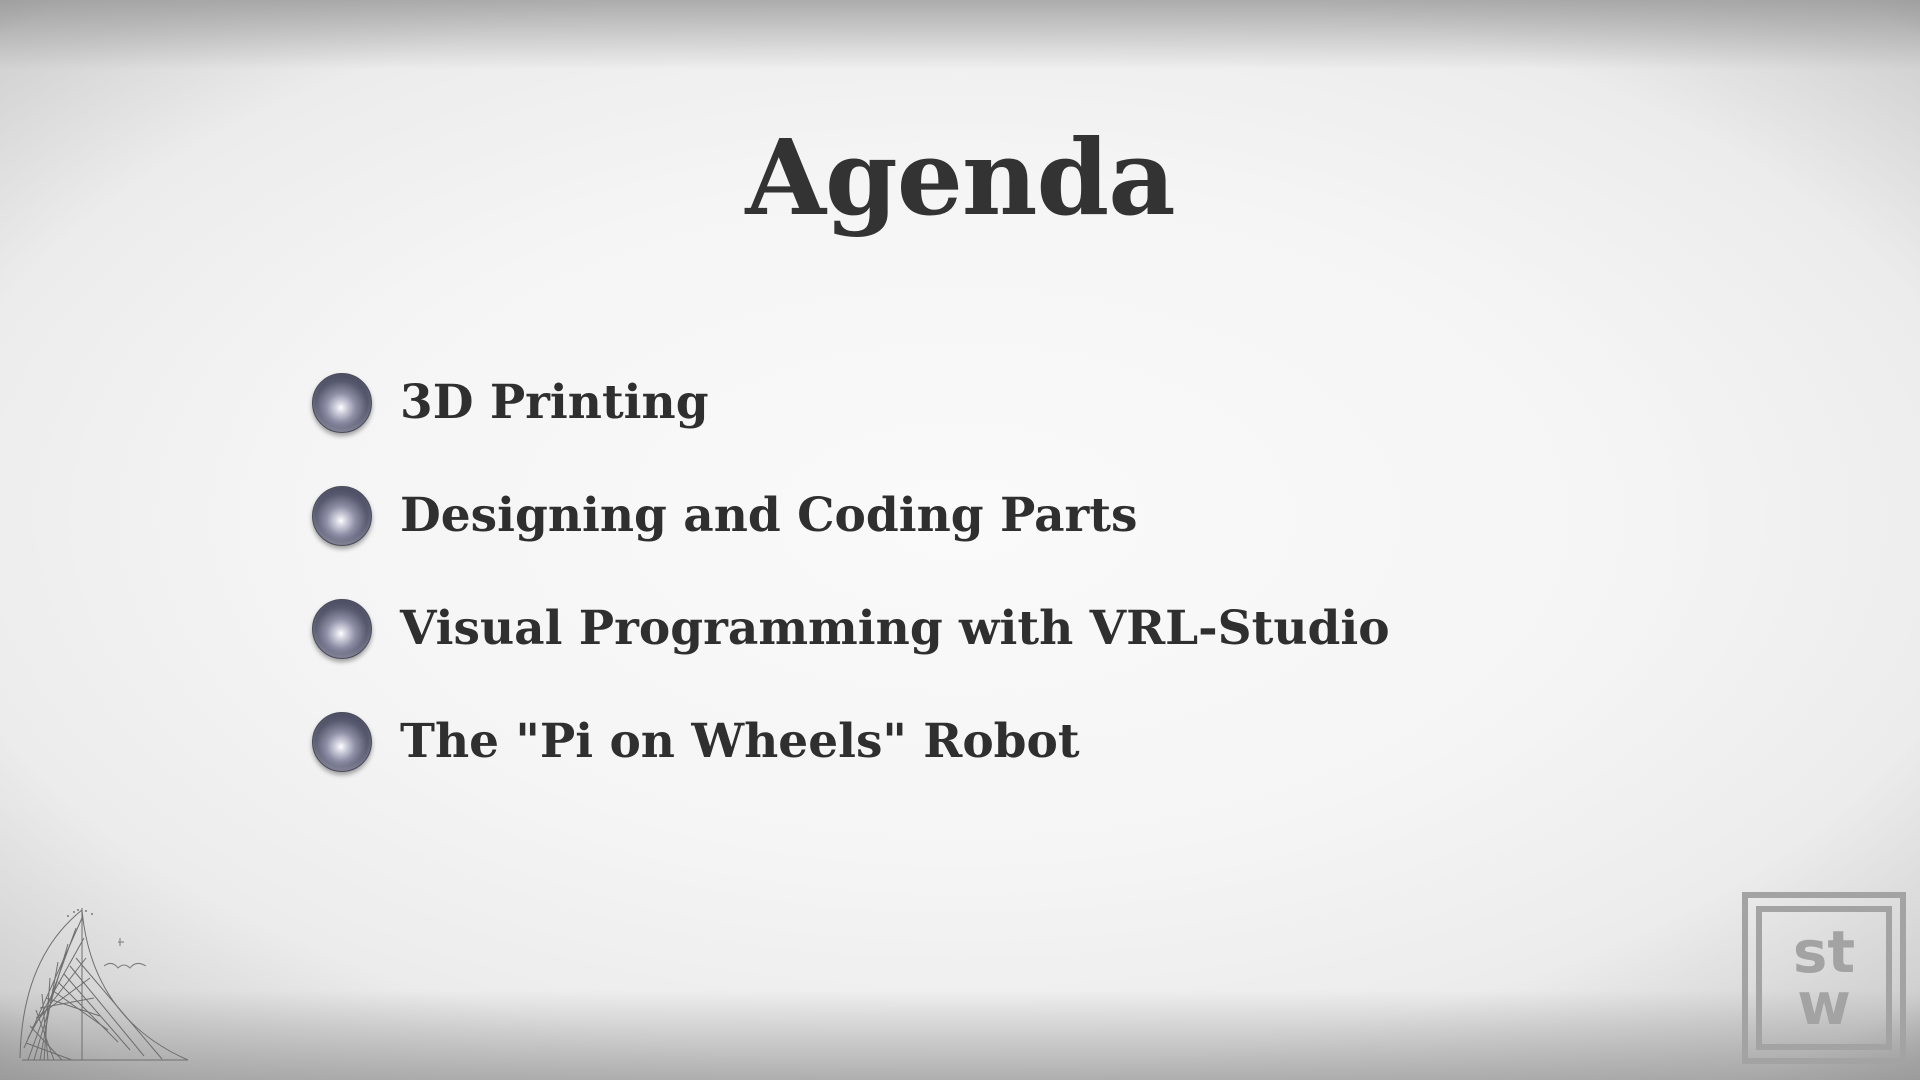 This screenshot has height=1080, width=1920. Describe the element at coordinates (104, 984) in the screenshot. I see `curve-sketch-icon` at that location.